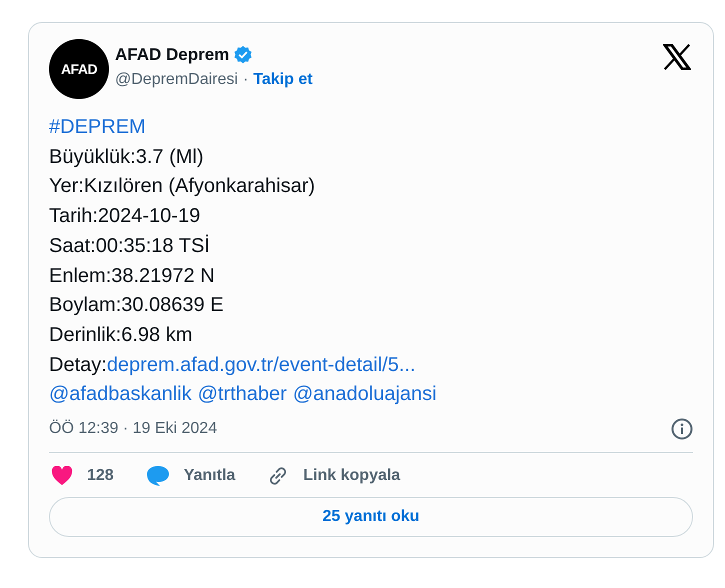  Describe the element at coordinates (133, 429) in the screenshot. I see `timestamp: ÖÖ 12:39 · 19 Eki 2024` at that location.